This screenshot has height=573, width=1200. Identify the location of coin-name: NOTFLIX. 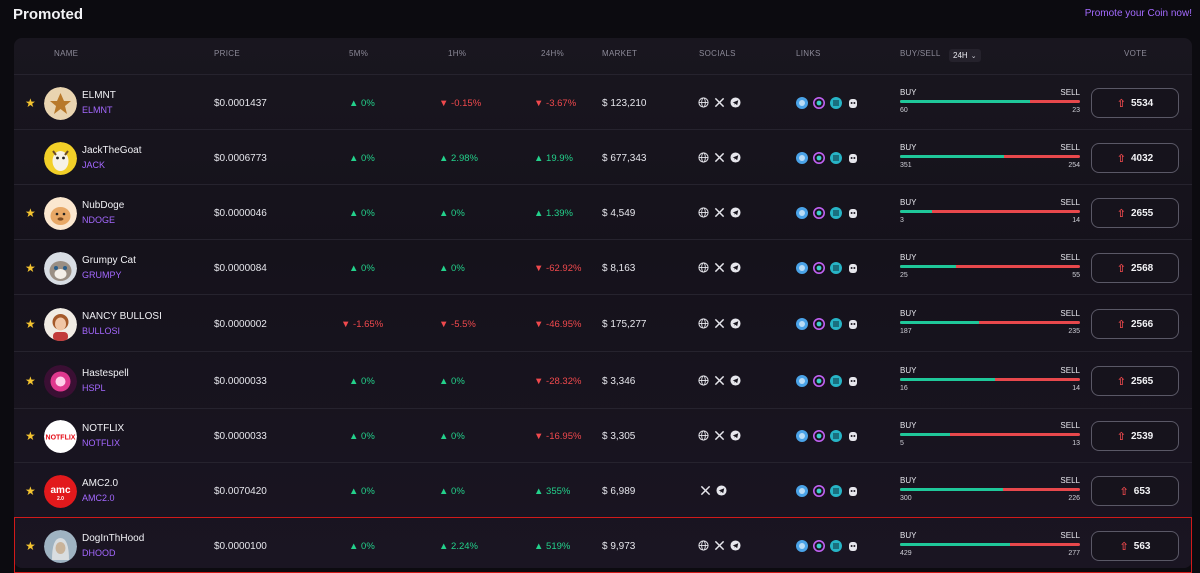
(103, 428).